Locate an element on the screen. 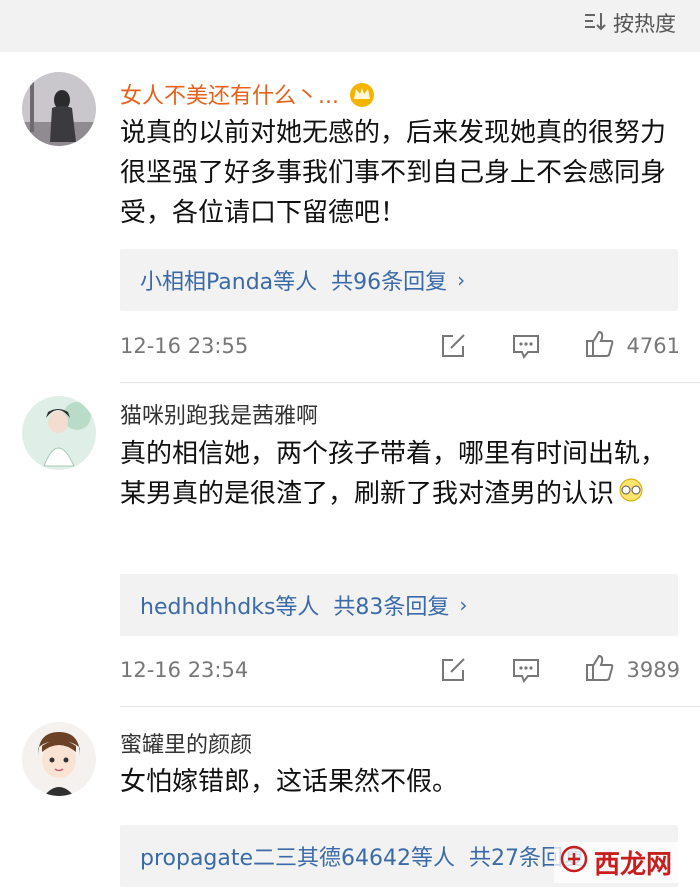 The width and height of the screenshot is (700, 889). replies-users: hedhdhhdks等人 is located at coordinates (230, 607).